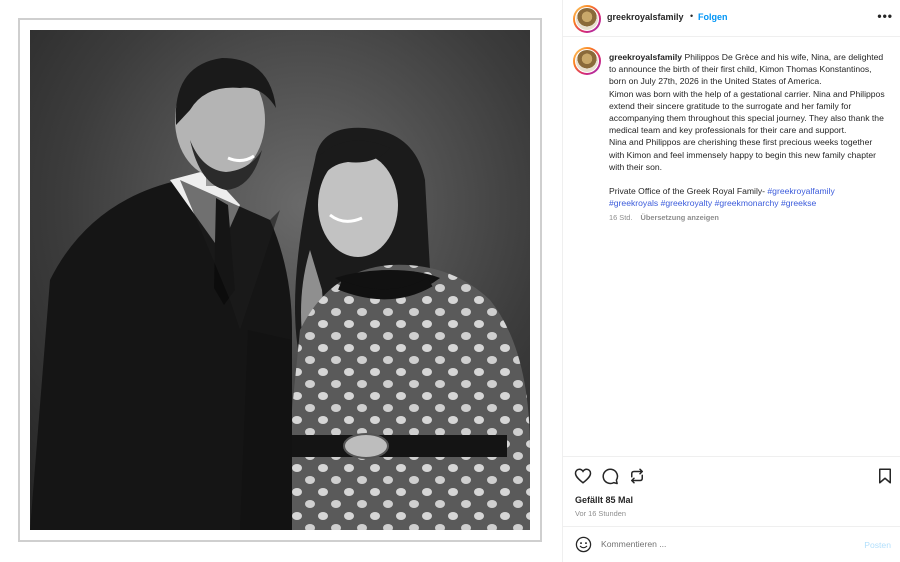  I want to click on hashtag-link: #greekroyalty, so click(687, 203).